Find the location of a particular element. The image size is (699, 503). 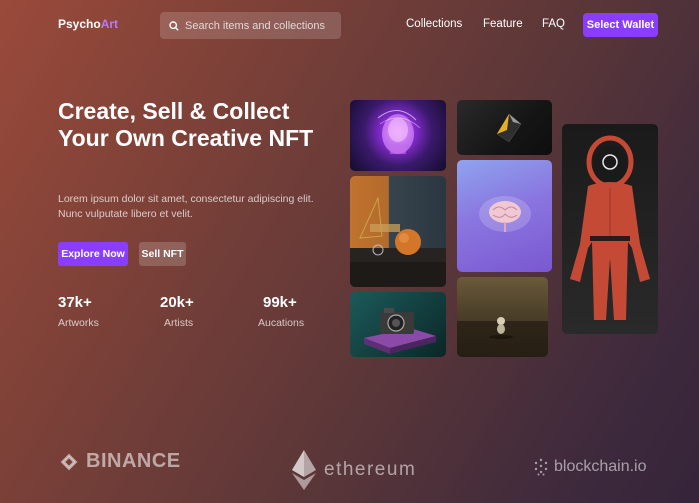

stat-label: Artists is located at coordinates (179, 323).